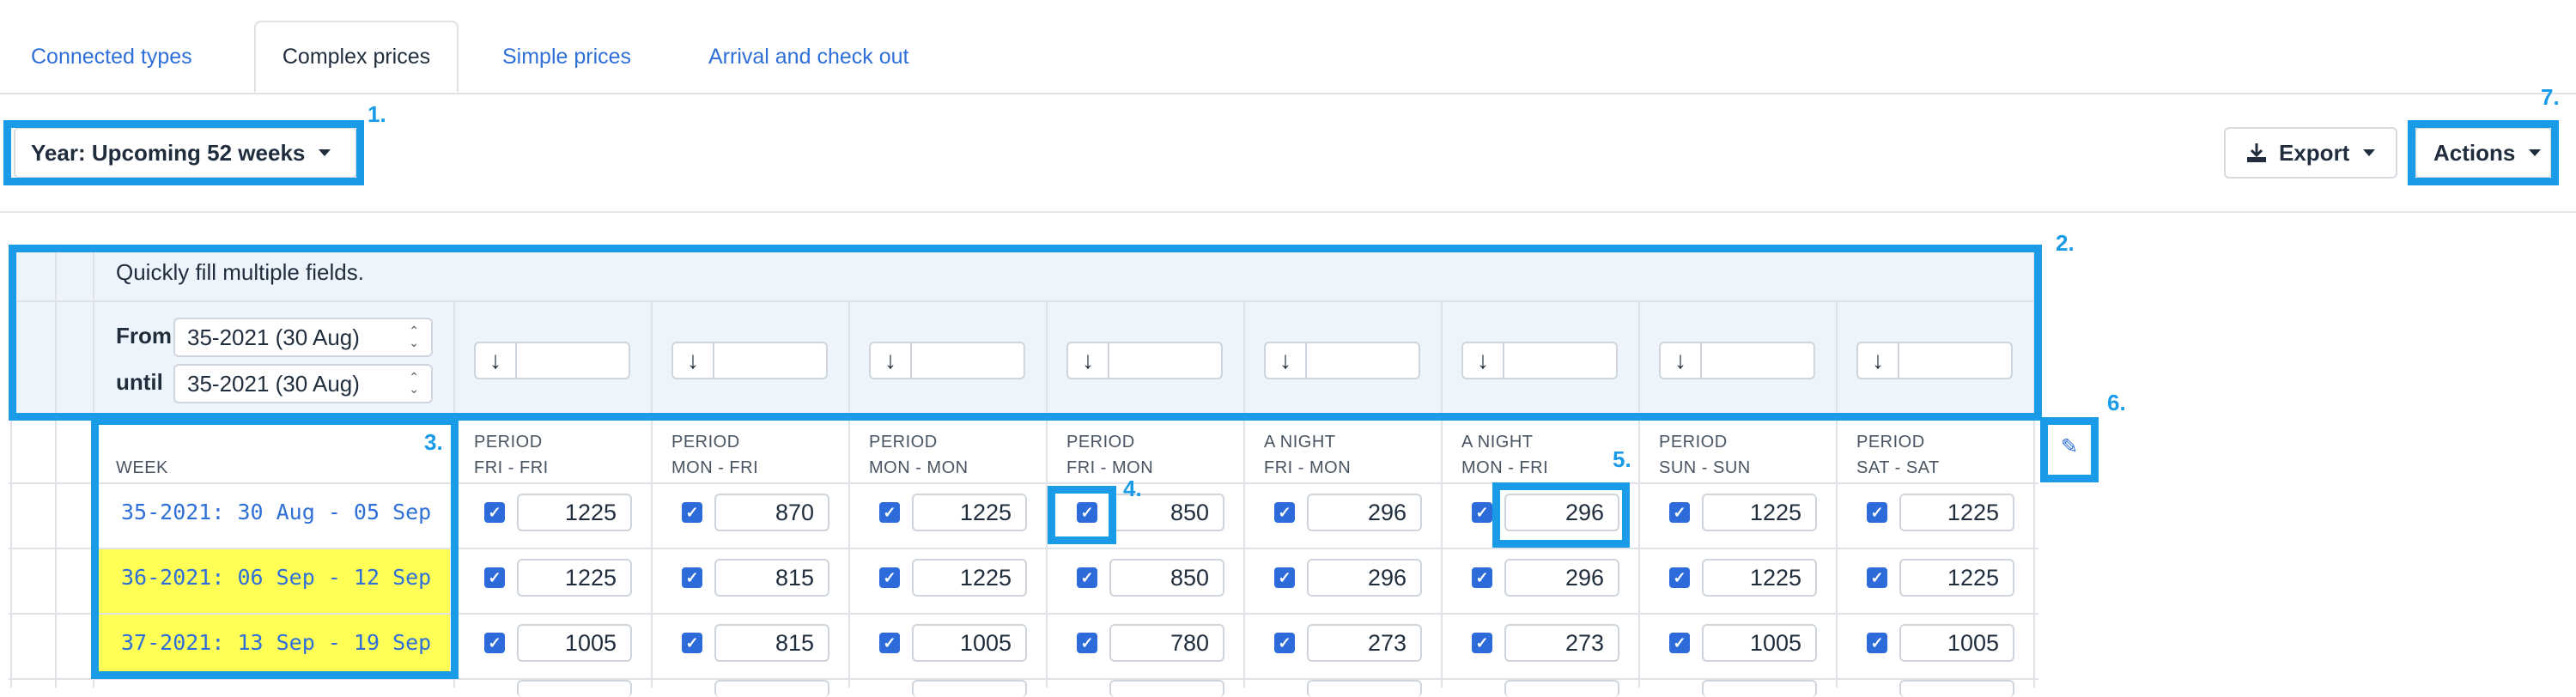 Image resolution: width=2576 pixels, height=697 pixels. What do you see at coordinates (566, 57) in the screenshot?
I see `tab-simple-prices: Simple prices` at bounding box center [566, 57].